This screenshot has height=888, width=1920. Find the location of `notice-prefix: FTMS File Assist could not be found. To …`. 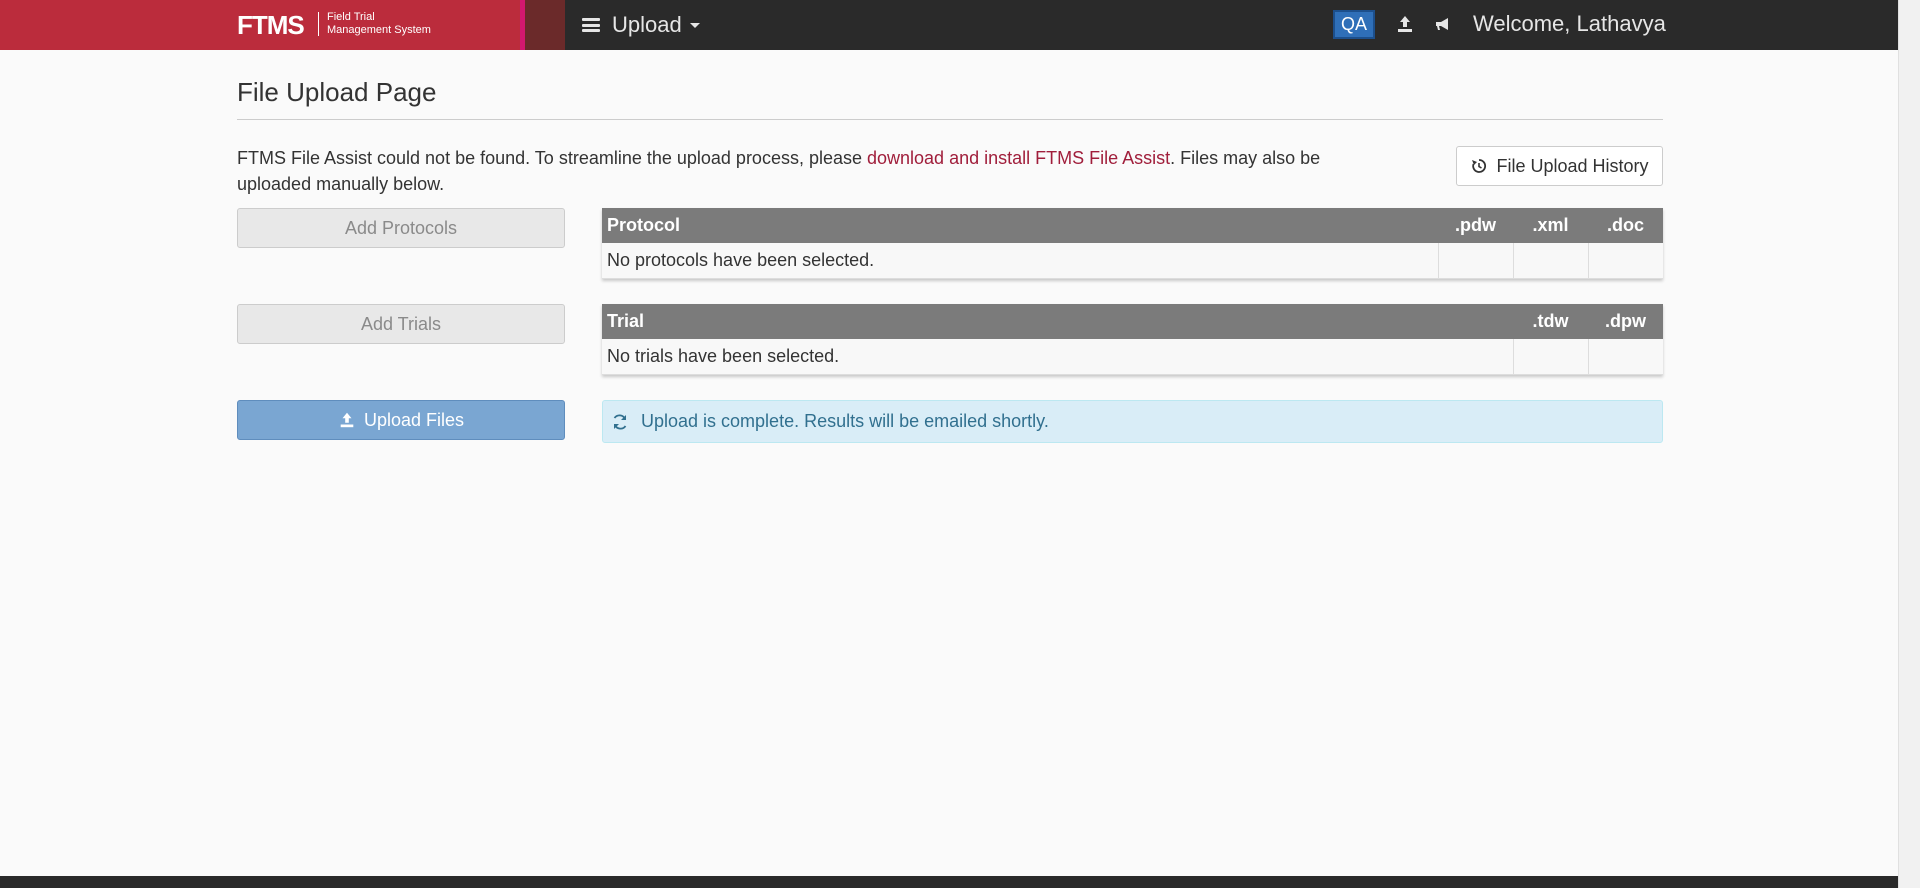

notice-prefix: FTMS File Assist could not be found. To … is located at coordinates (552, 158).